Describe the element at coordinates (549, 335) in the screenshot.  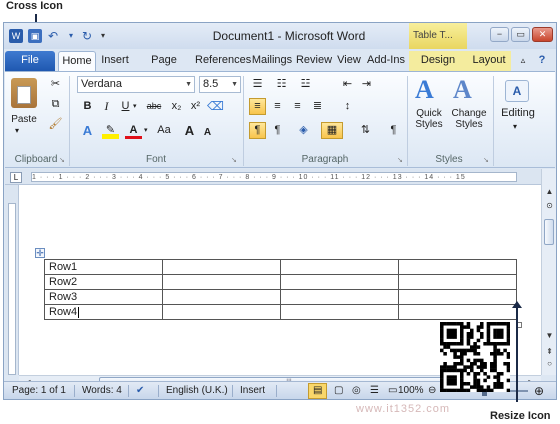
I see `scroll-down-icon: ▼` at that location.